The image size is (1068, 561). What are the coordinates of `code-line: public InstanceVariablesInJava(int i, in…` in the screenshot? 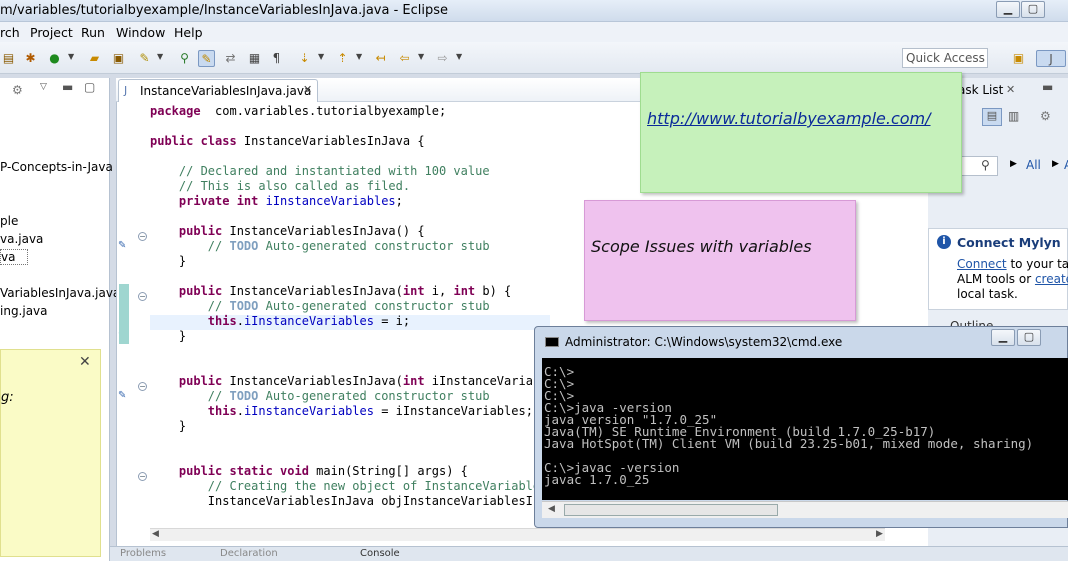 It's located at (348, 291).